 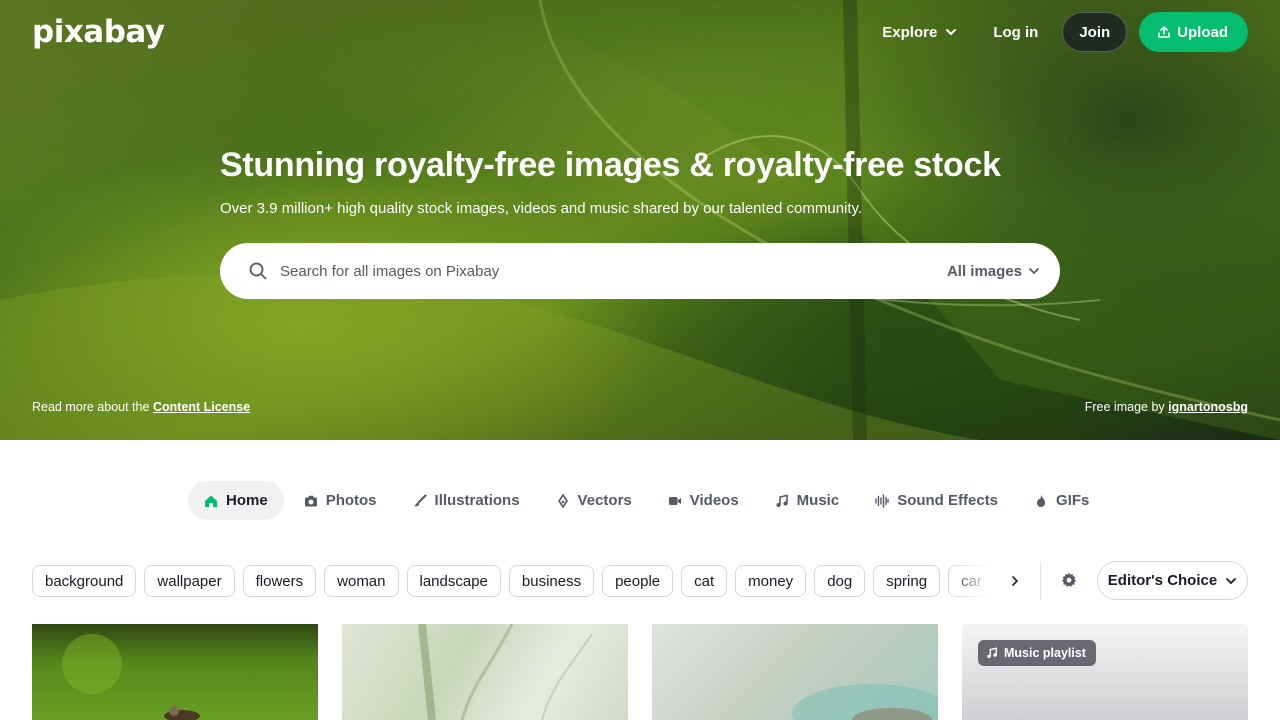 I want to click on video-camera-icon, so click(x=674, y=500).